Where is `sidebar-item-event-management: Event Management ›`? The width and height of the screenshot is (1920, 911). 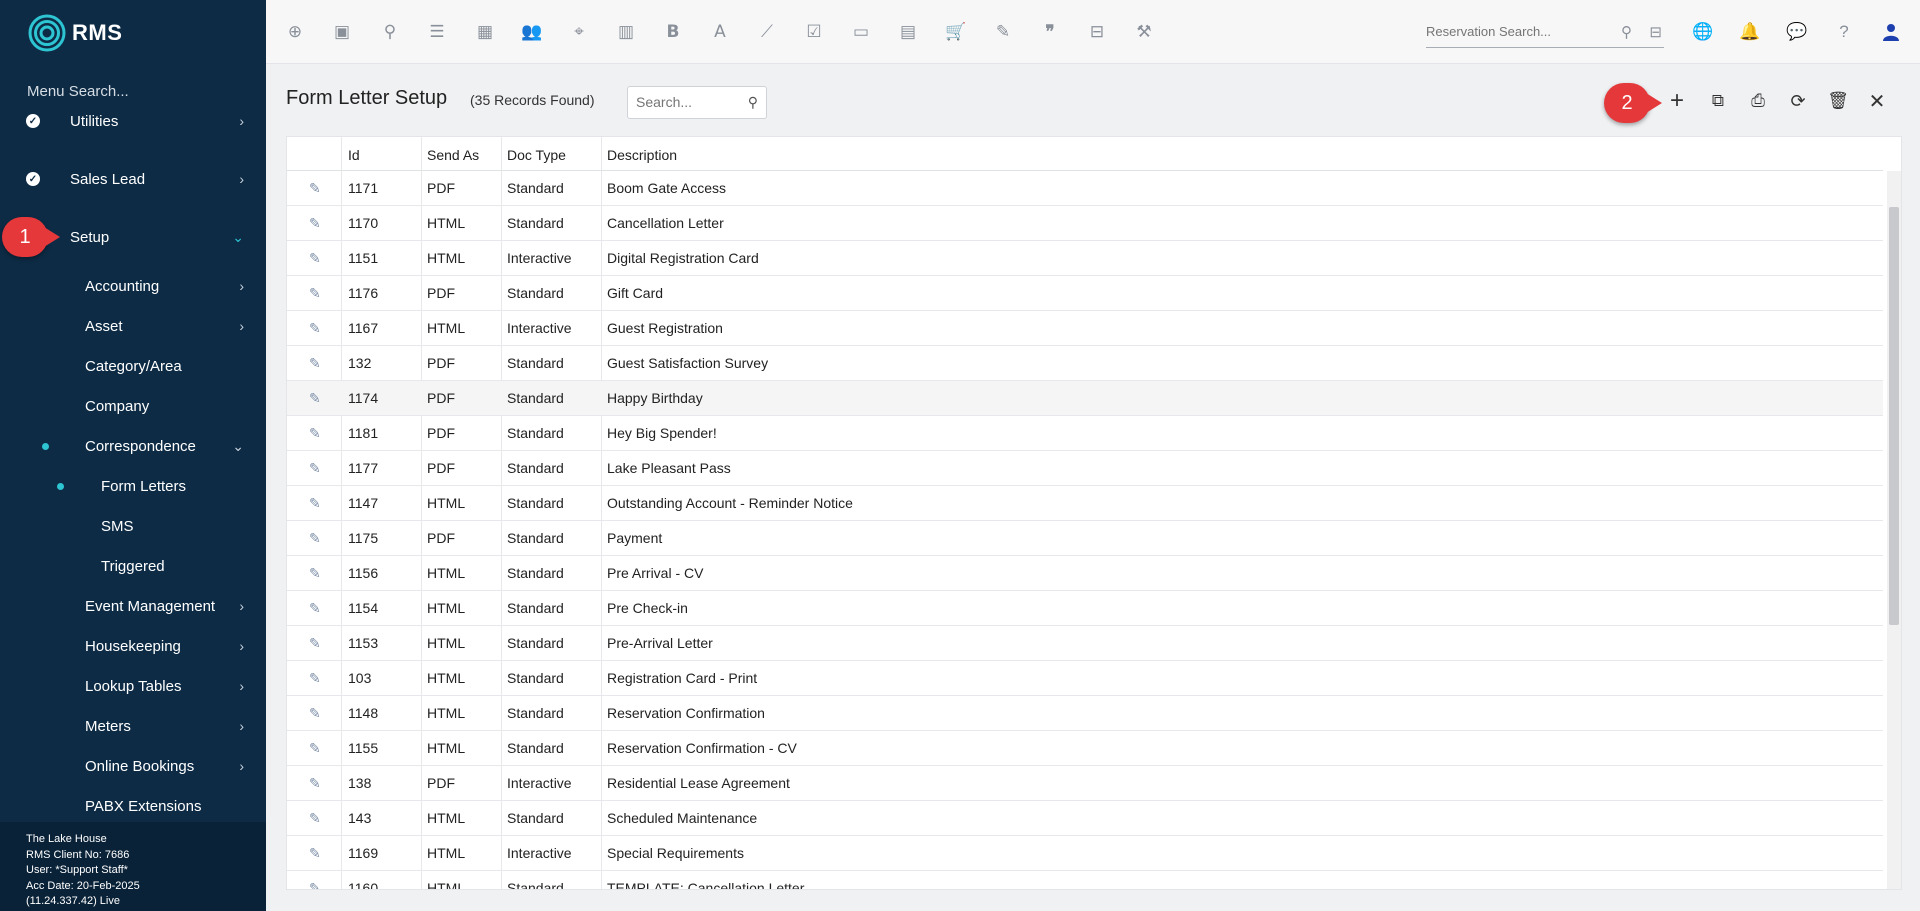
sidebar-item-event-management: Event Management › is located at coordinates (133, 606).